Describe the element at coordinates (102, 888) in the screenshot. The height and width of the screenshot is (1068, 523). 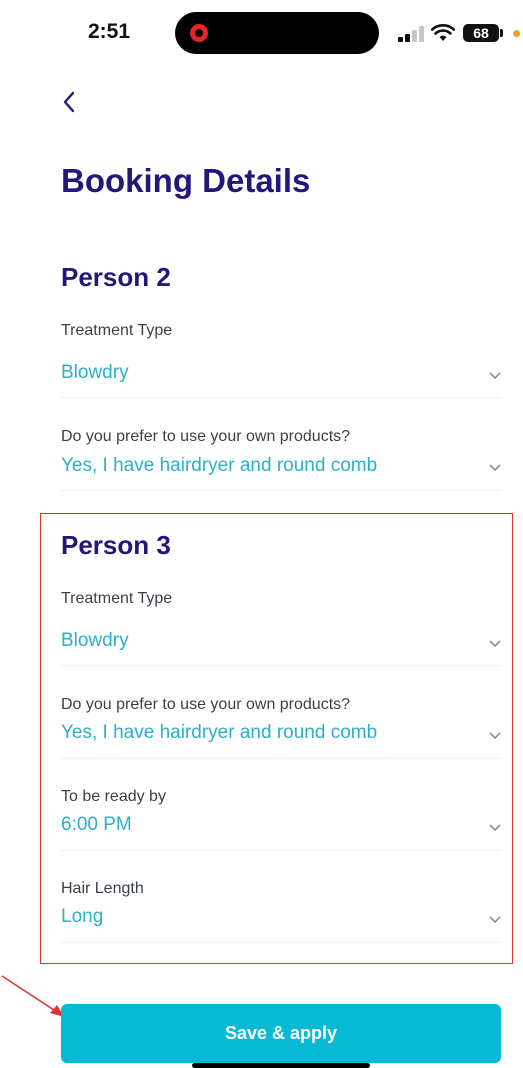
I see `hair-length-label: Hair Length` at that location.